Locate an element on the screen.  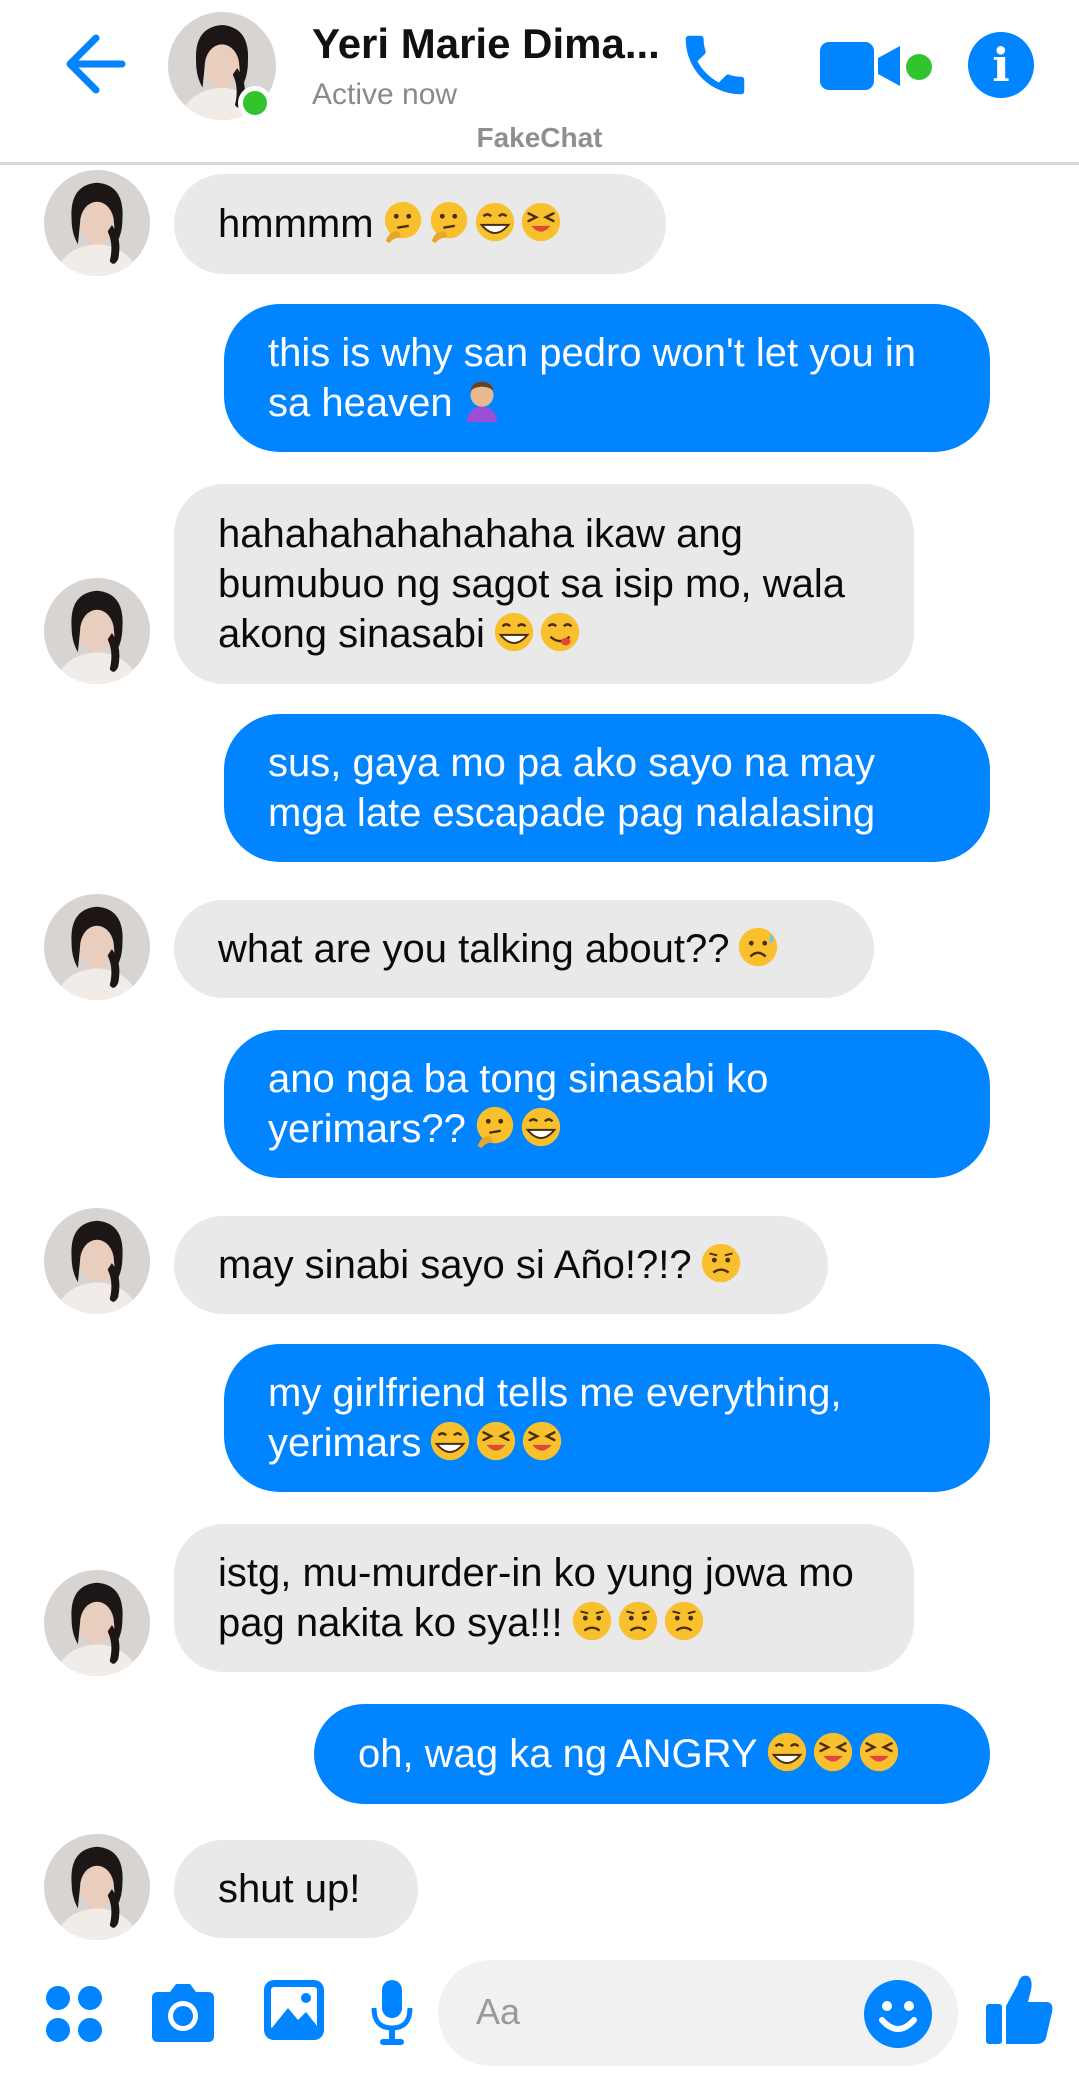
four-dots-icon is located at coordinates (74, 2014).